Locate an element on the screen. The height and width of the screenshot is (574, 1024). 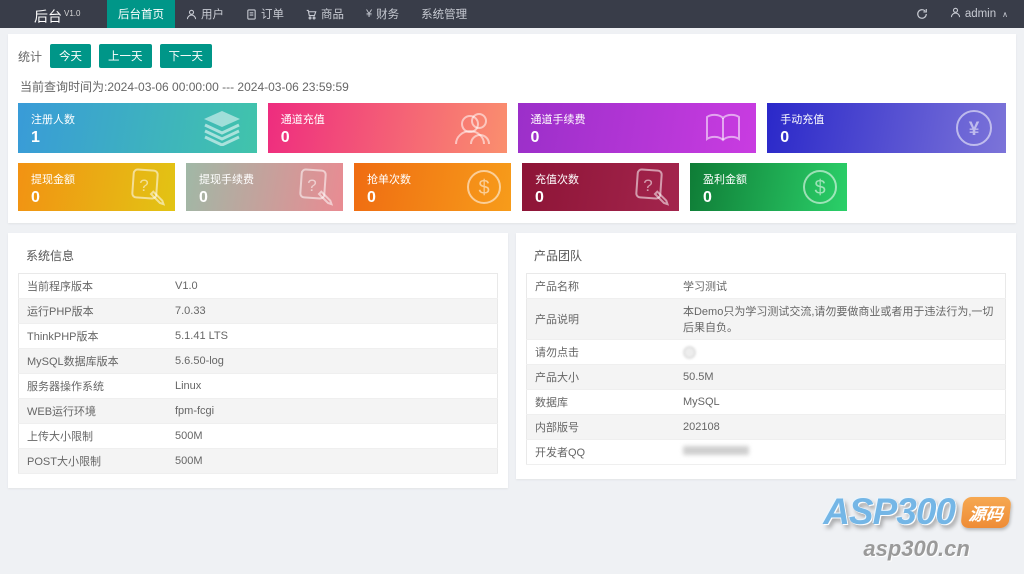
layers-icon is located at coordinates (222, 128).